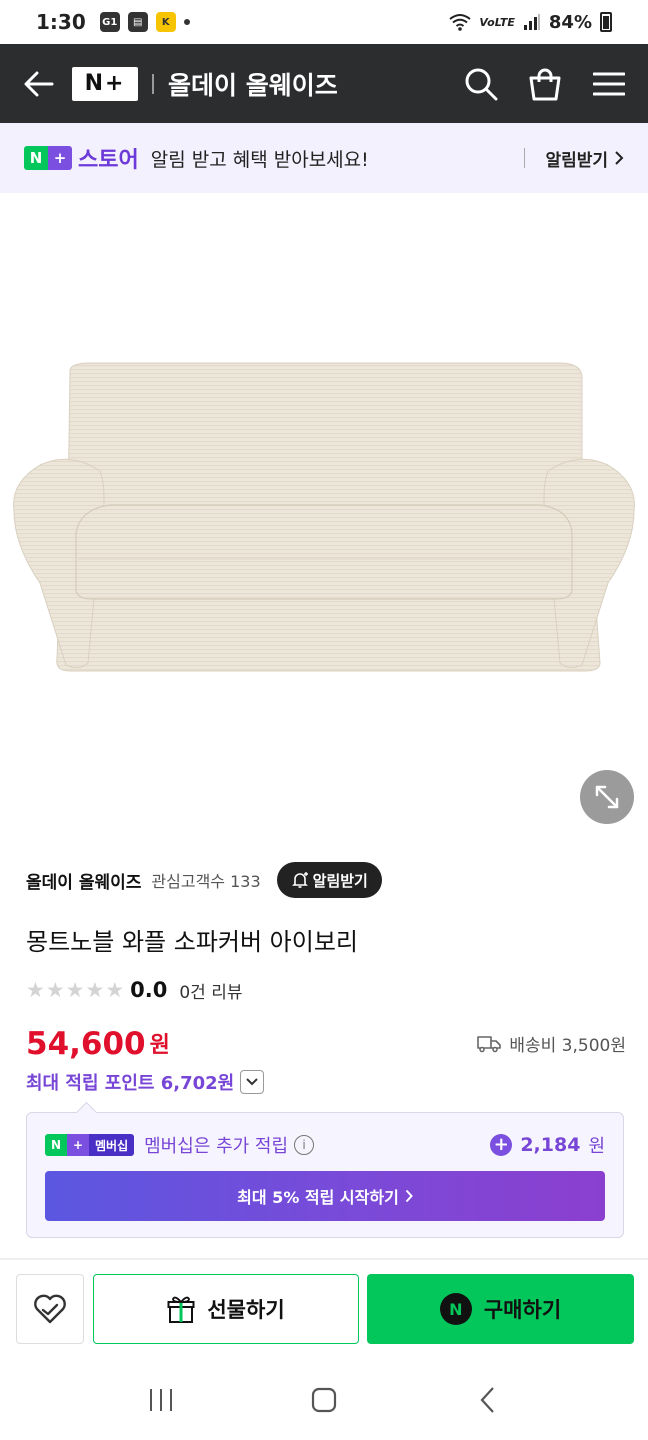 The height and width of the screenshot is (1440, 648). I want to click on back-button, so click(39, 84).